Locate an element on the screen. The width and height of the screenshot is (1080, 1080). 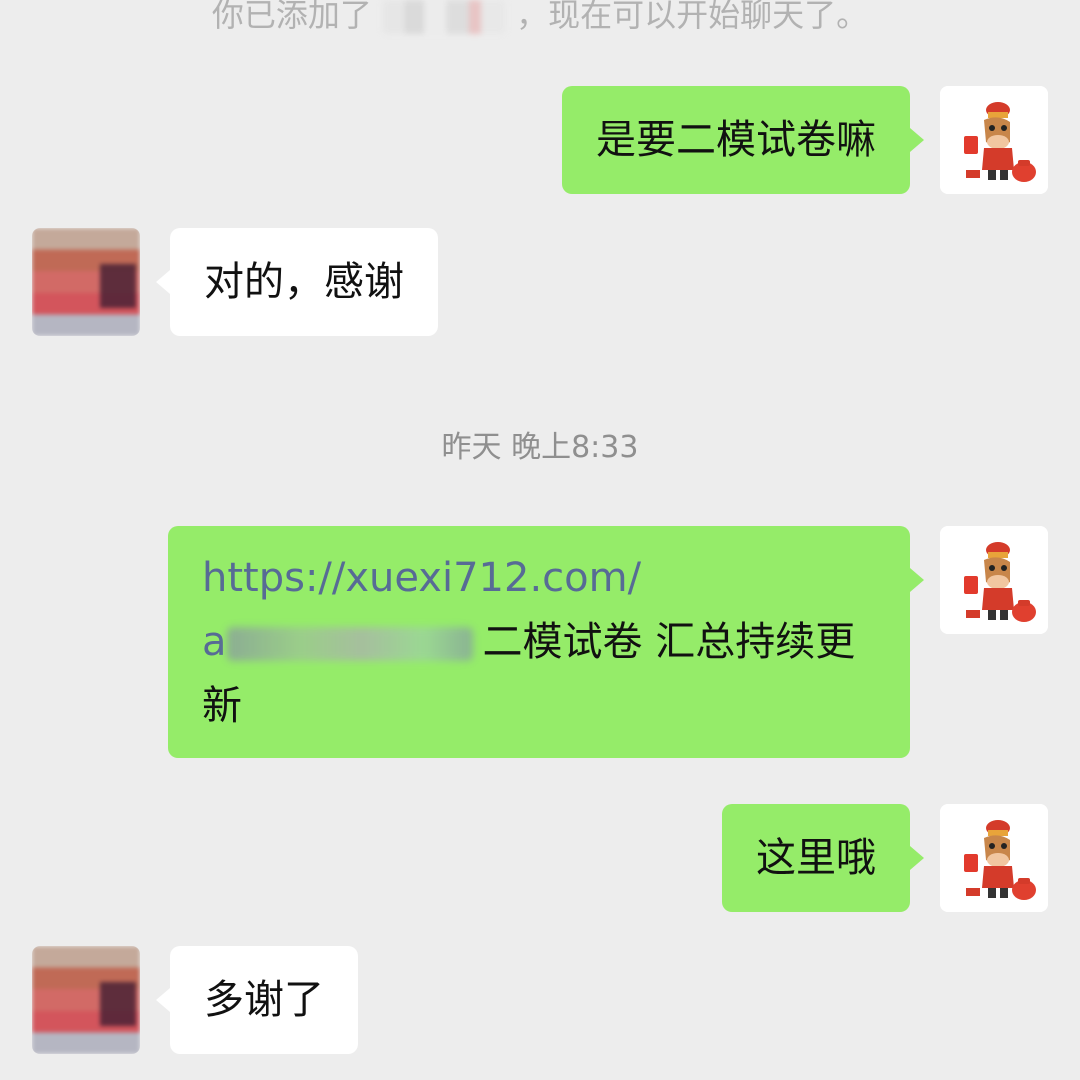
message-bubble-other: 对的，感谢 is located at coordinates (297, 282).